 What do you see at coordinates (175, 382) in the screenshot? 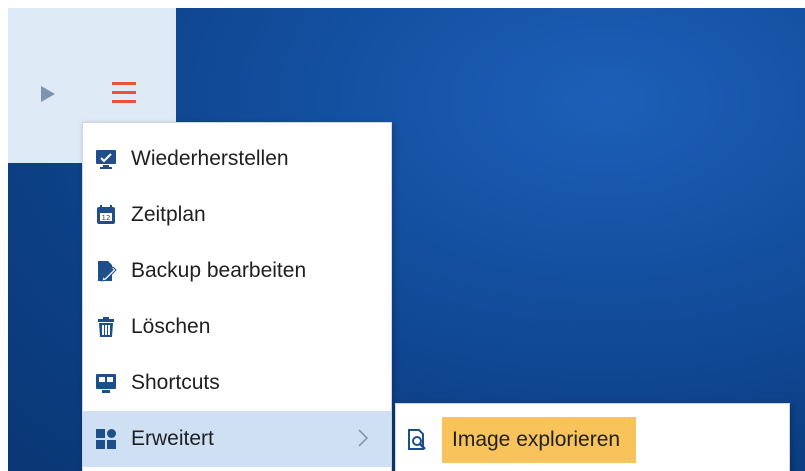
I see `menu-item-label: Shortcuts` at bounding box center [175, 382].